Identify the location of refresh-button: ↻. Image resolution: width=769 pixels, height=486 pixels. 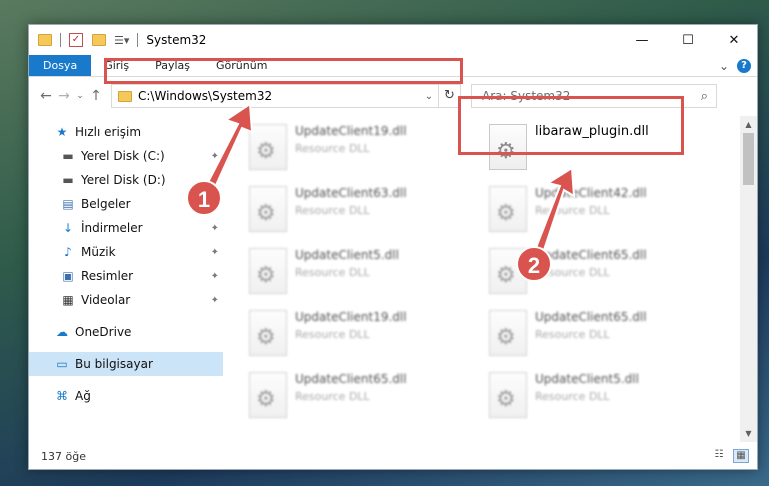
(449, 96).